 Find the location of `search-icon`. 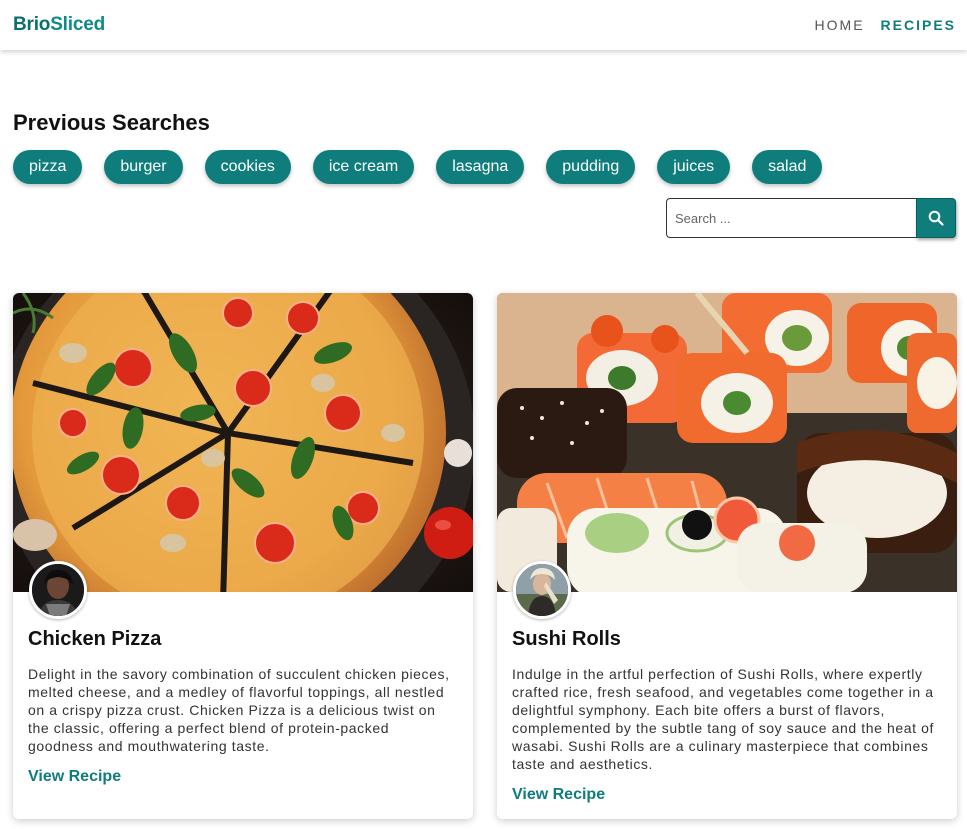

search-icon is located at coordinates (936, 218).